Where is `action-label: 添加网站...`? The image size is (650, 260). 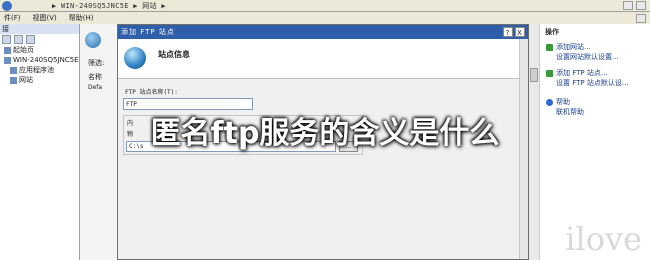
action-label: 添加网站... is located at coordinates (573, 47).